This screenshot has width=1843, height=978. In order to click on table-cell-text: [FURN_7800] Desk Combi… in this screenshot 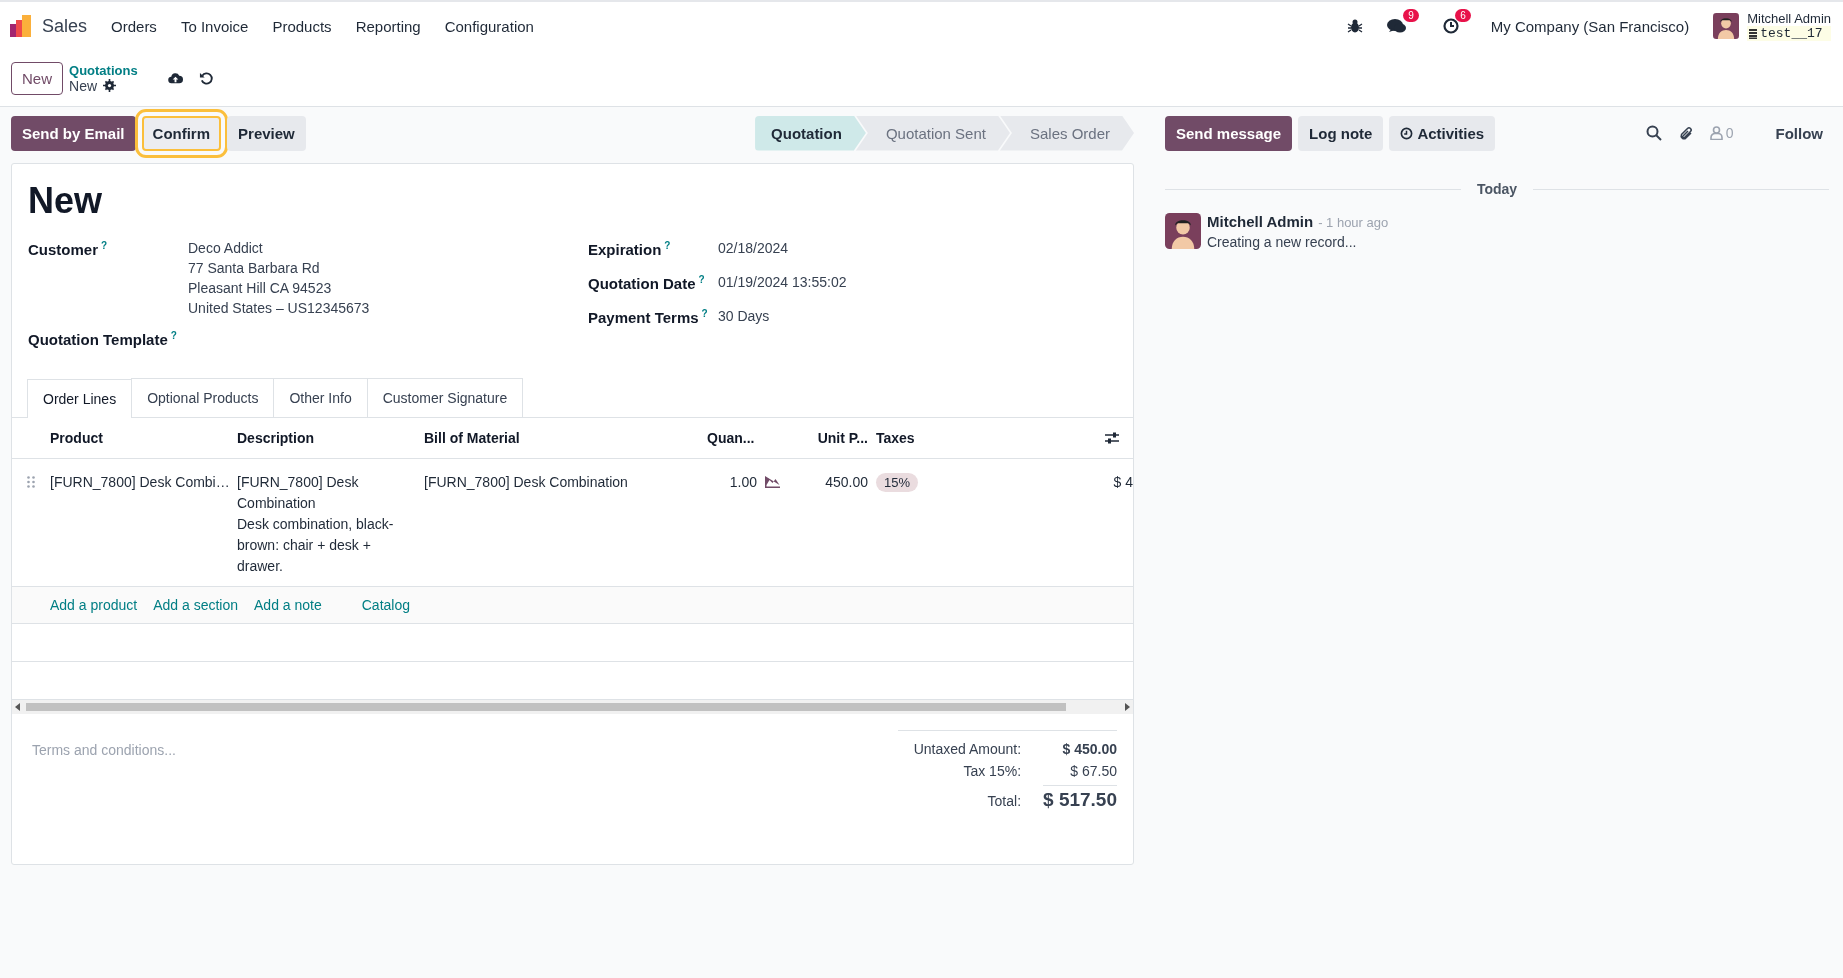, I will do `click(140, 482)`.